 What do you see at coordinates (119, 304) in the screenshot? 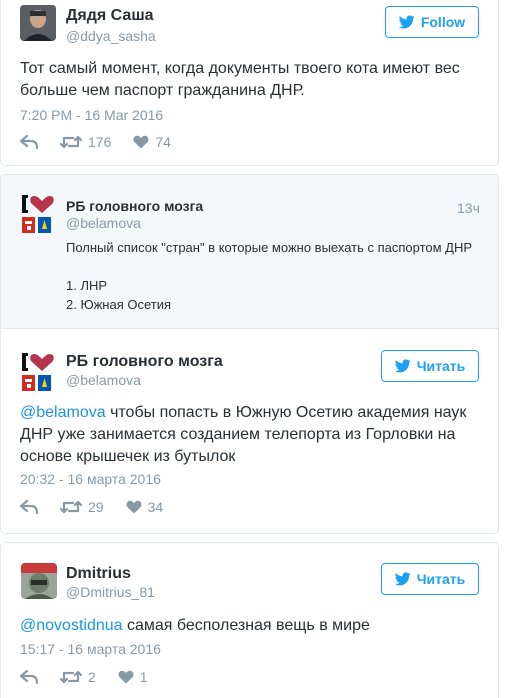
I see `quoted-list-item: 2. Южная Осетия` at bounding box center [119, 304].